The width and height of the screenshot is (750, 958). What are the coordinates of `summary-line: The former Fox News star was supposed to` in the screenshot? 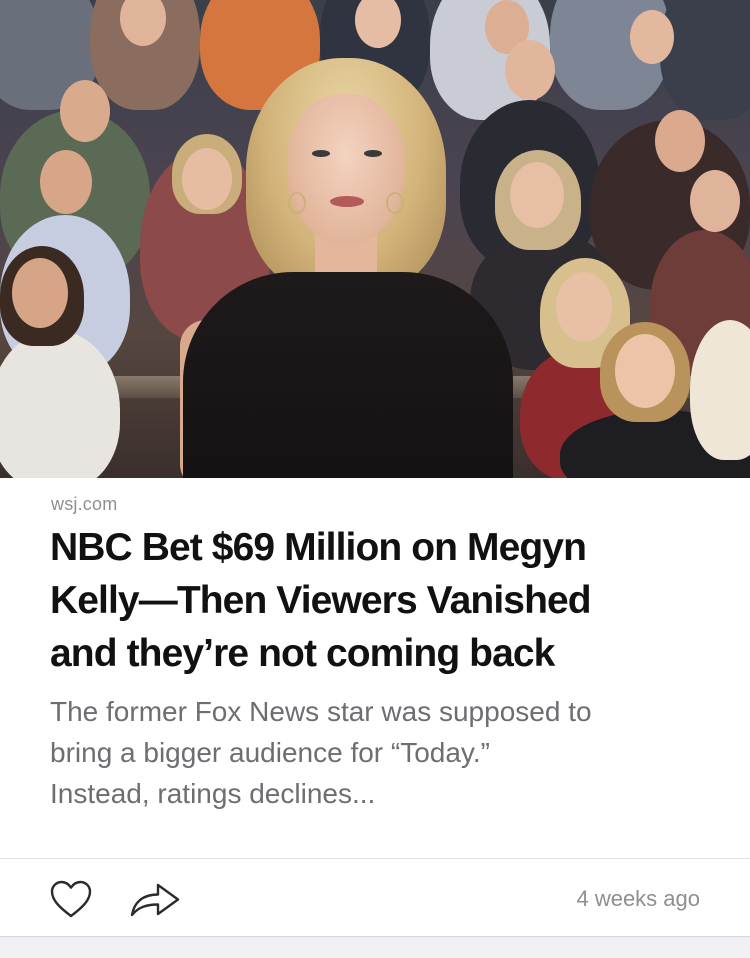 It's located at (321, 711).